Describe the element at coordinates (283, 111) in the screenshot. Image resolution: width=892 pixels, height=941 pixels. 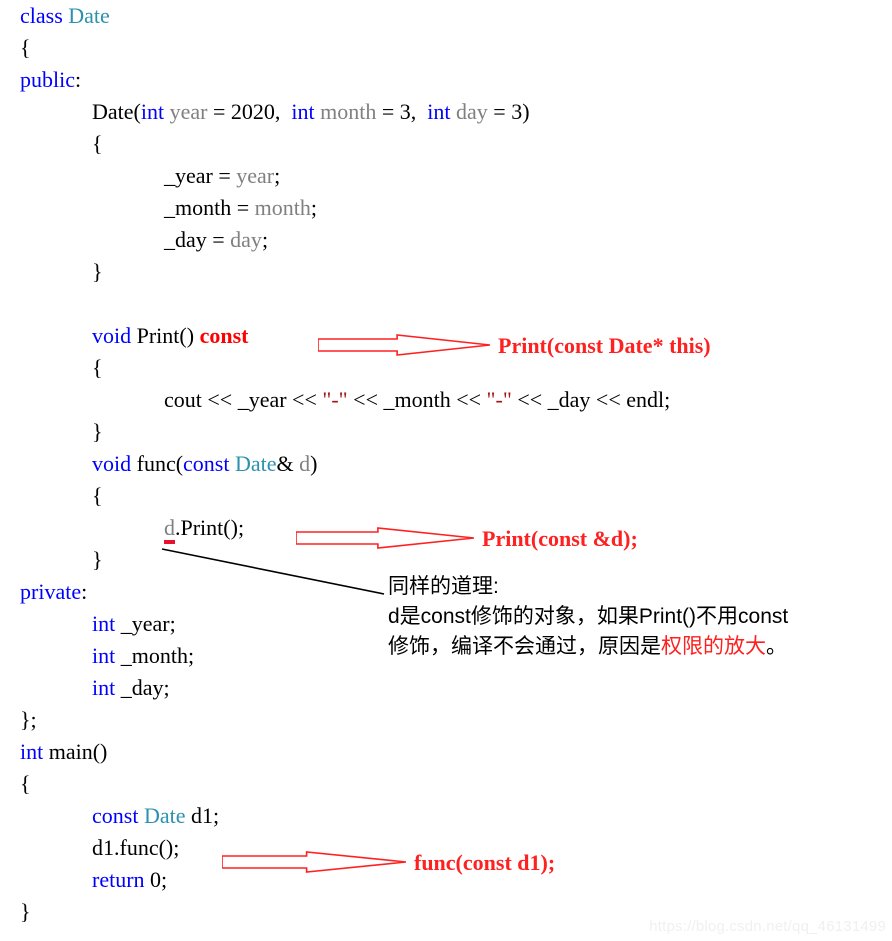
I see `code-token: ,` at that location.